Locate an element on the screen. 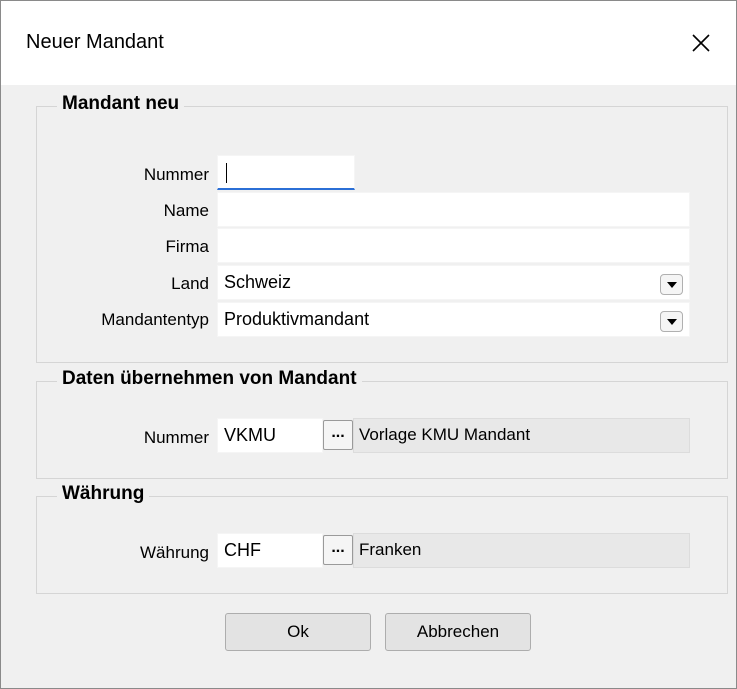  mandantentyp-select-value: Produktivmandant is located at coordinates (297, 319).